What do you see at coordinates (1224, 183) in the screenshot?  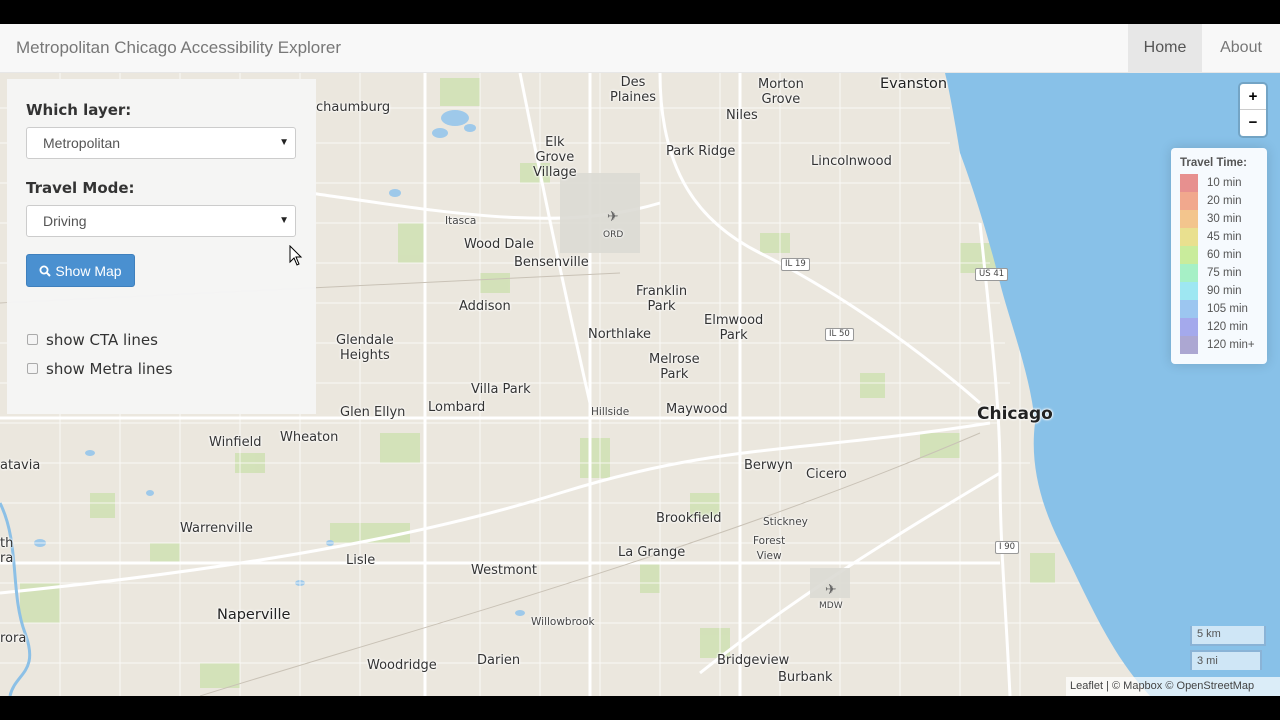 I see `legend-label: 10 min` at bounding box center [1224, 183].